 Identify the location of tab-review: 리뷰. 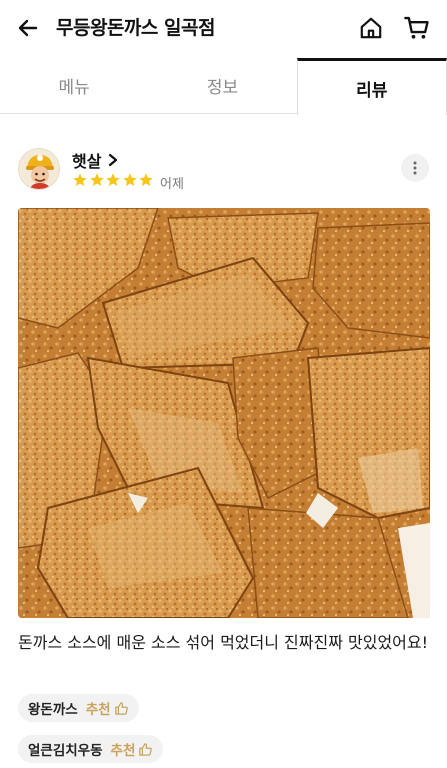
(371, 86).